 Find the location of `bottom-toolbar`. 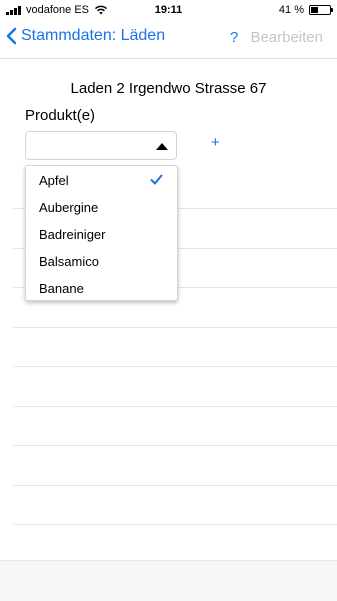

bottom-toolbar is located at coordinates (168, 580).